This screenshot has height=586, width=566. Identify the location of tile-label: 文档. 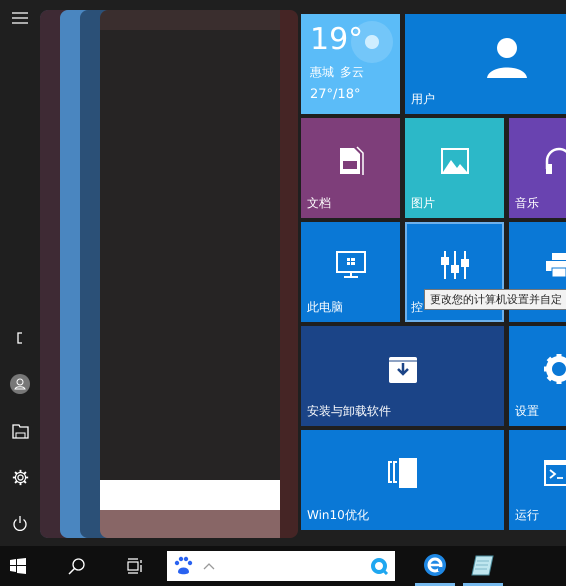
(319, 203).